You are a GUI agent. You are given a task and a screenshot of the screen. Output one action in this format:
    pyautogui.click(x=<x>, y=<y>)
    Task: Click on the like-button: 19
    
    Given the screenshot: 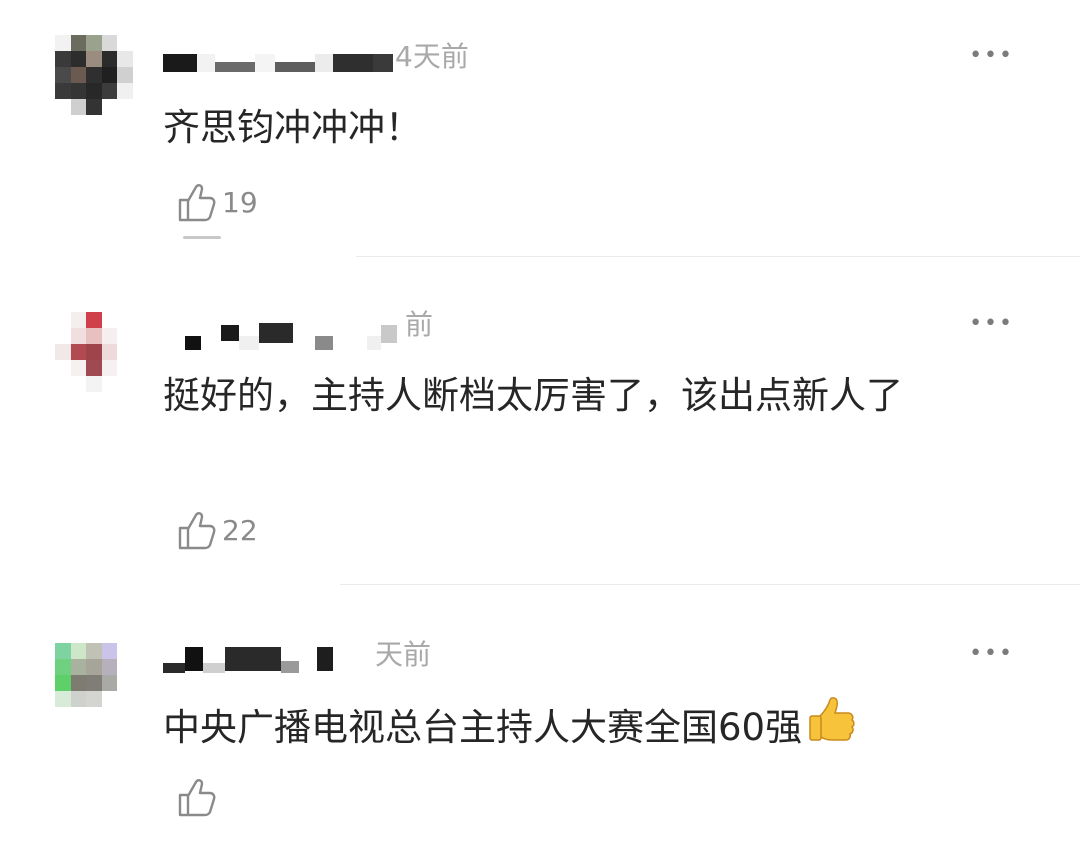 What is the action you would take?
    pyautogui.click(x=216, y=202)
    